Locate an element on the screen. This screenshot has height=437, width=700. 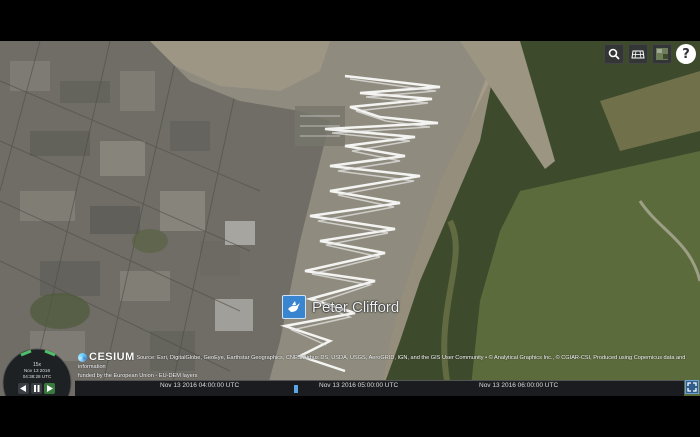
globe-grid-icon is located at coordinates (638, 54).